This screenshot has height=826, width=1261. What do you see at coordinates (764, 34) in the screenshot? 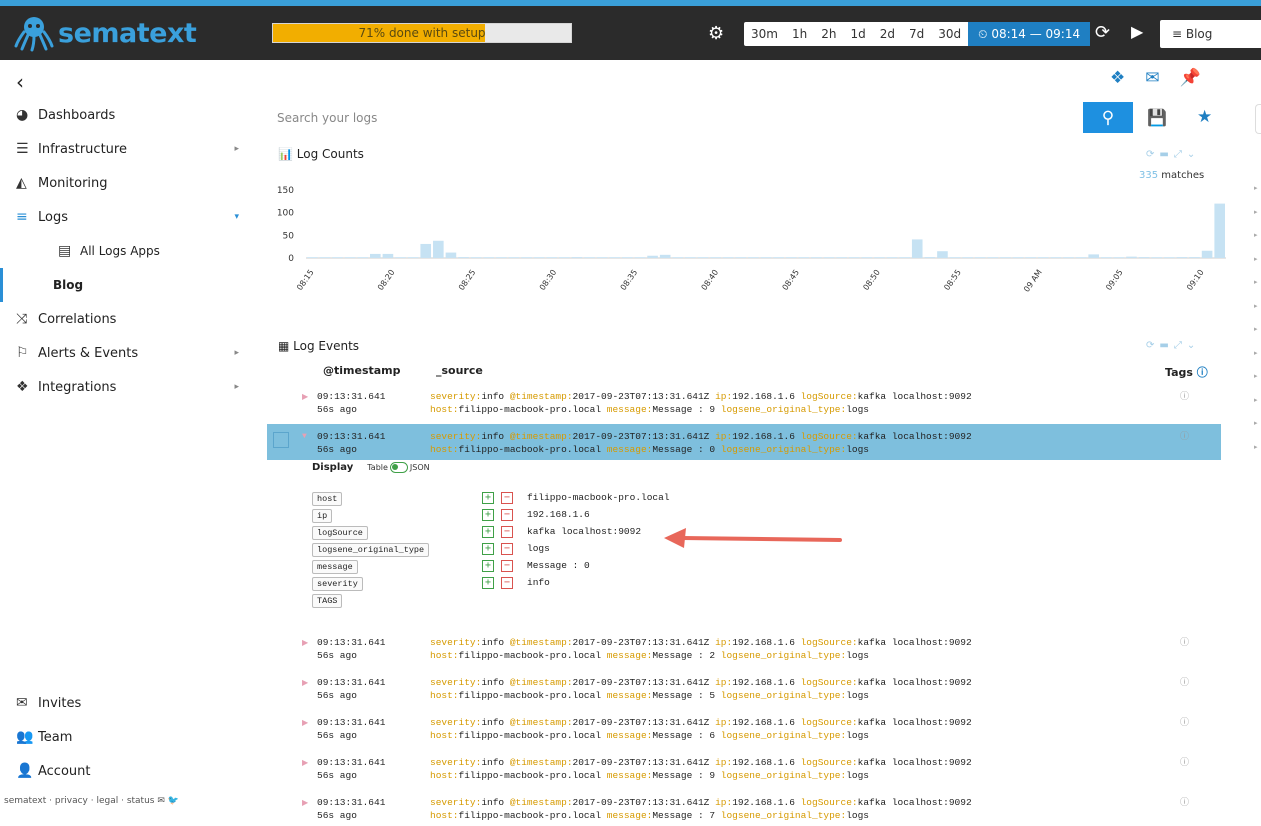
I see `time-range-30m: 30m` at bounding box center [764, 34].